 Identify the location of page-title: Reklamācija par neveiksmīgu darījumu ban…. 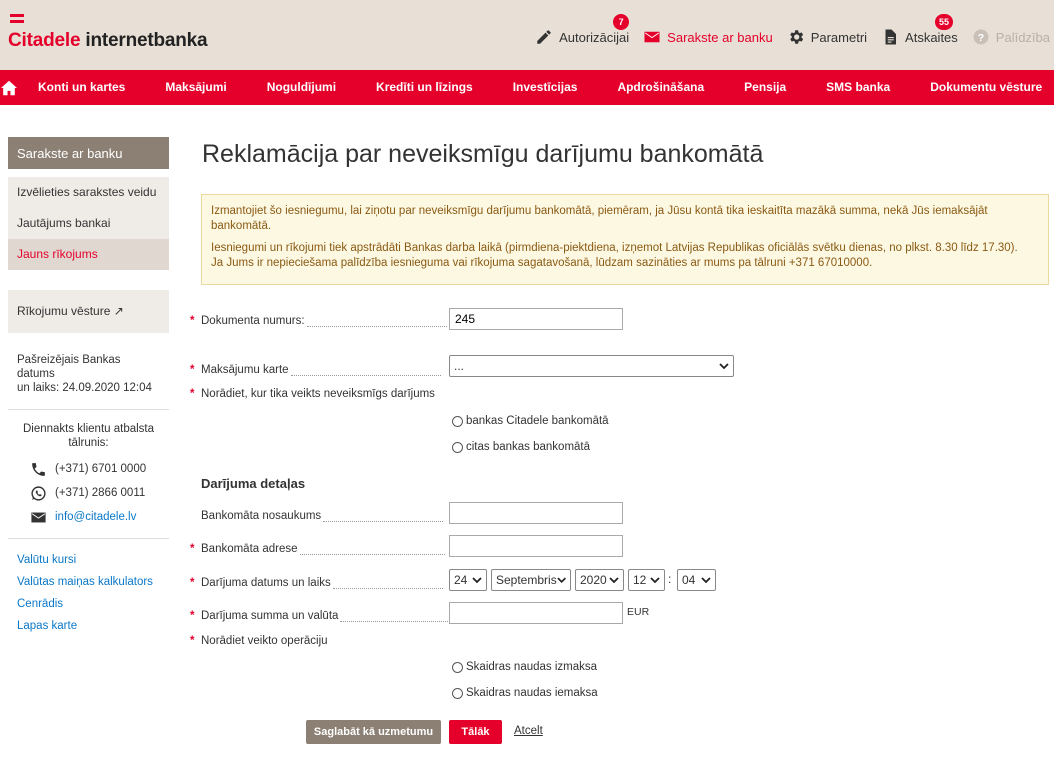
(483, 154).